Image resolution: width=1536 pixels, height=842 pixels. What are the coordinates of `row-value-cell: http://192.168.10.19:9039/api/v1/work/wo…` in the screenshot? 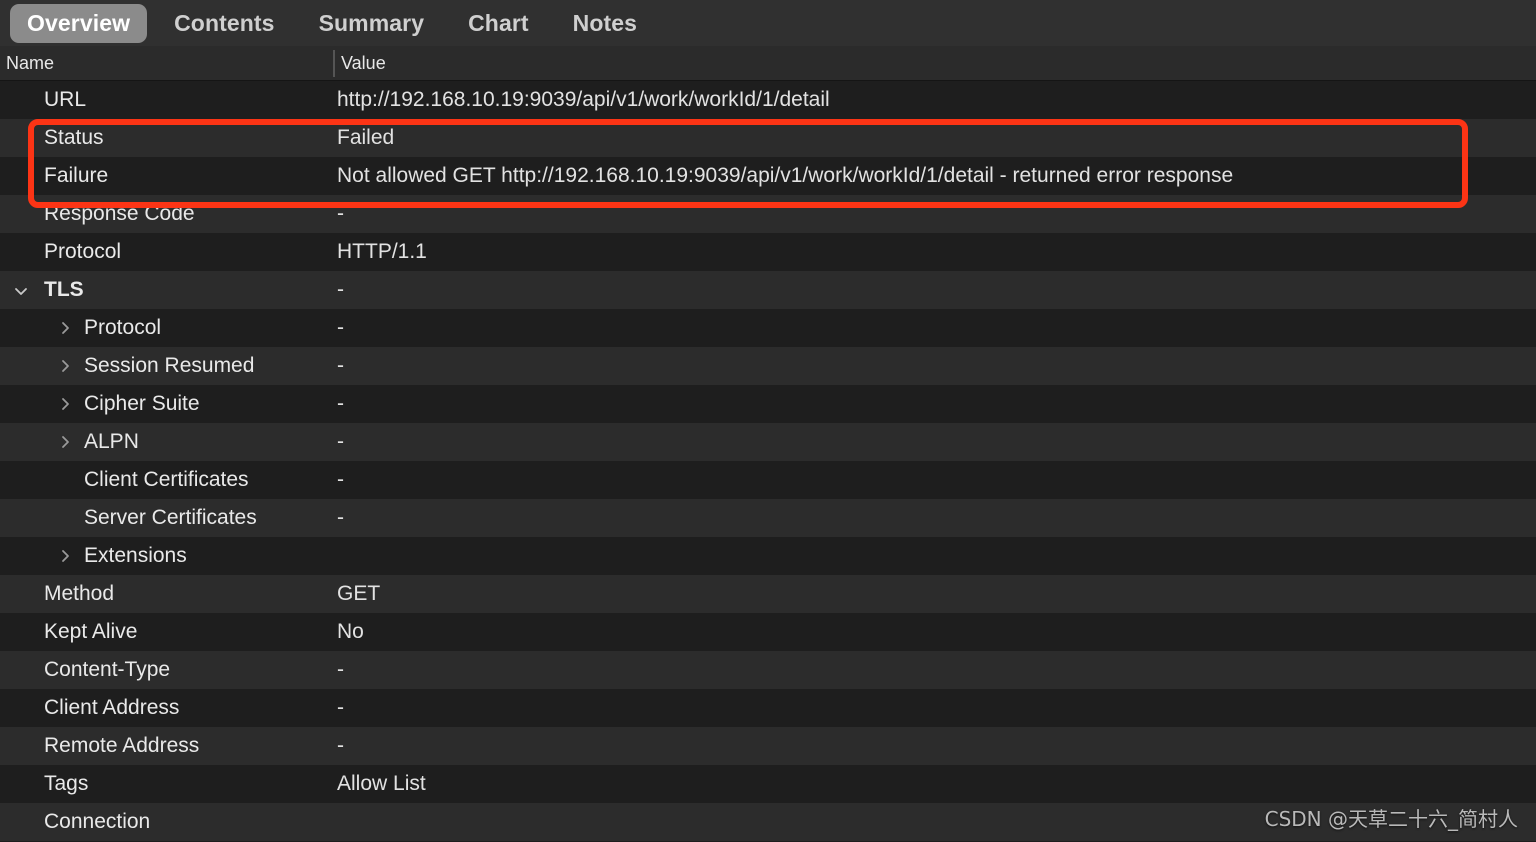 It's located at (583, 99).